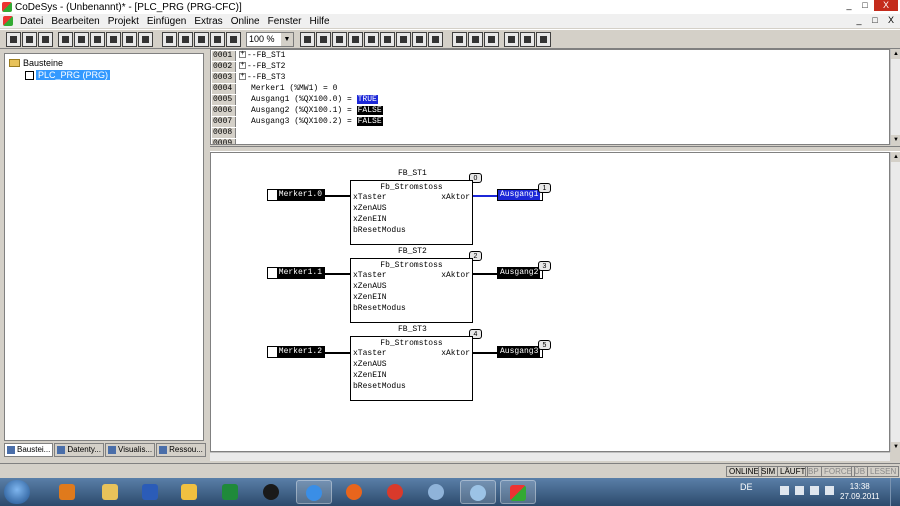 The height and width of the screenshot is (506, 900). I want to click on cfc-box-icon, so click(339, 39).